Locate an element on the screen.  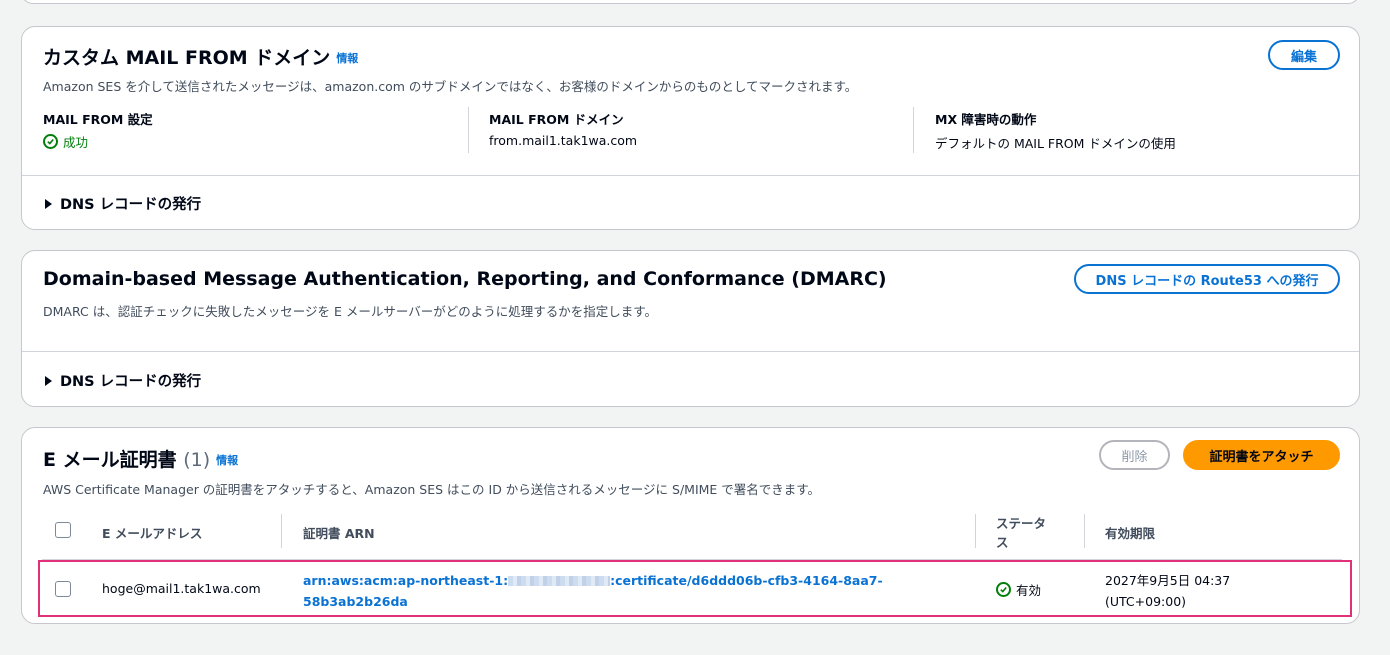
certs-title: E メール証明書 (1) 情報 is located at coordinates (141, 460).